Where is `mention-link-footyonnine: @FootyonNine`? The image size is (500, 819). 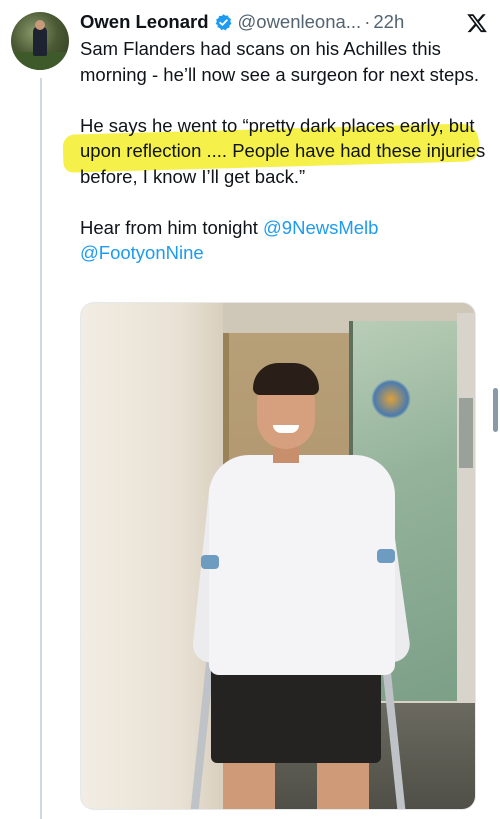
mention-link-footyonnine: @FootyonNine is located at coordinates (142, 252).